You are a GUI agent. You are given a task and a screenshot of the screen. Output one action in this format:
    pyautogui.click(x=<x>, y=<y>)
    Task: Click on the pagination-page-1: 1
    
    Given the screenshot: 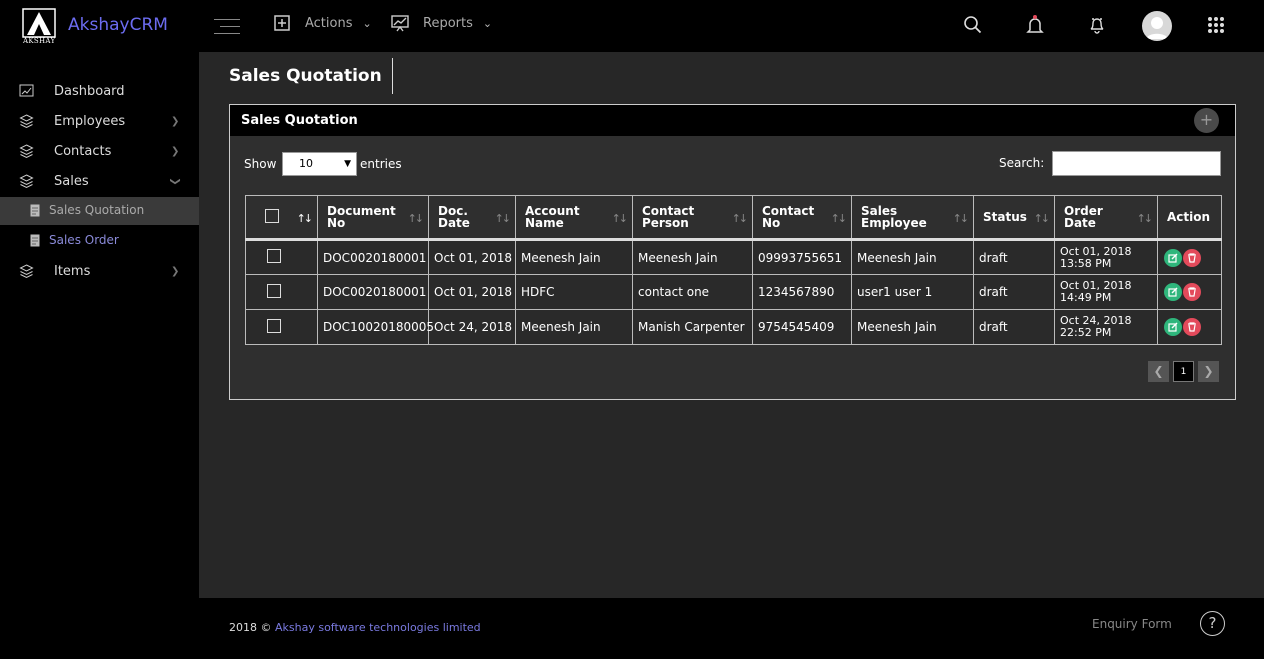 What is the action you would take?
    pyautogui.click(x=1183, y=371)
    